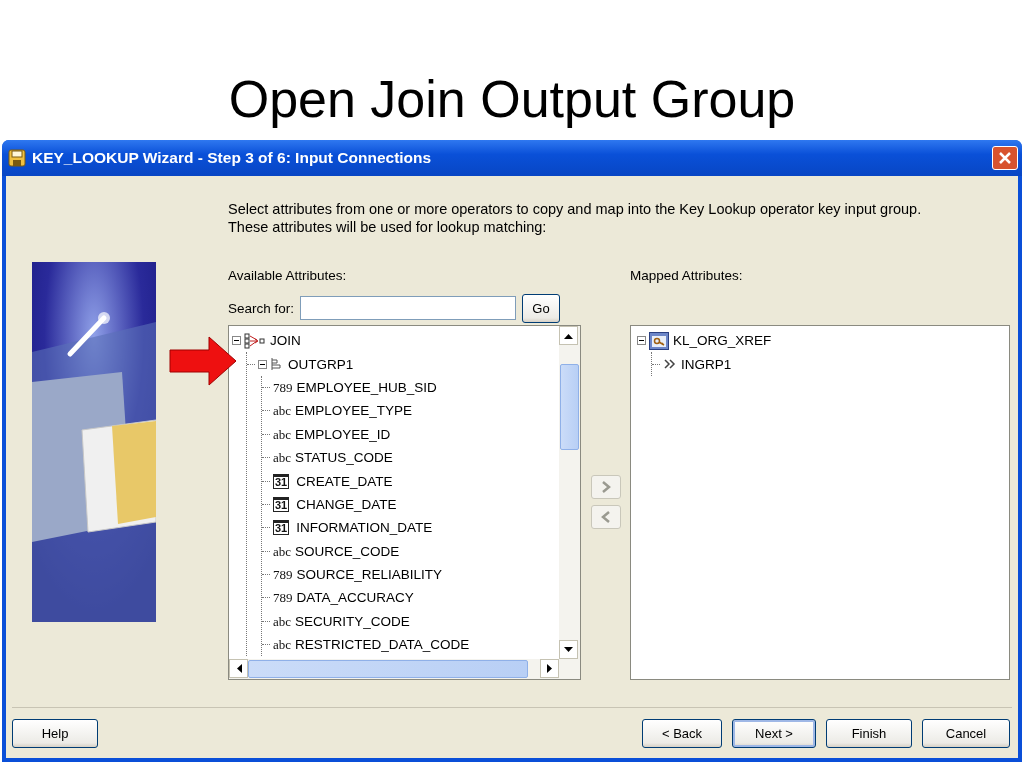 The height and width of the screenshot is (768, 1024). What do you see at coordinates (575, 218) in the screenshot?
I see `instruction-text: Select attributes from one or more operators to copy and map into the Key Lookup operator key input group. These attributes will be used for lookup matching:` at bounding box center [575, 218].